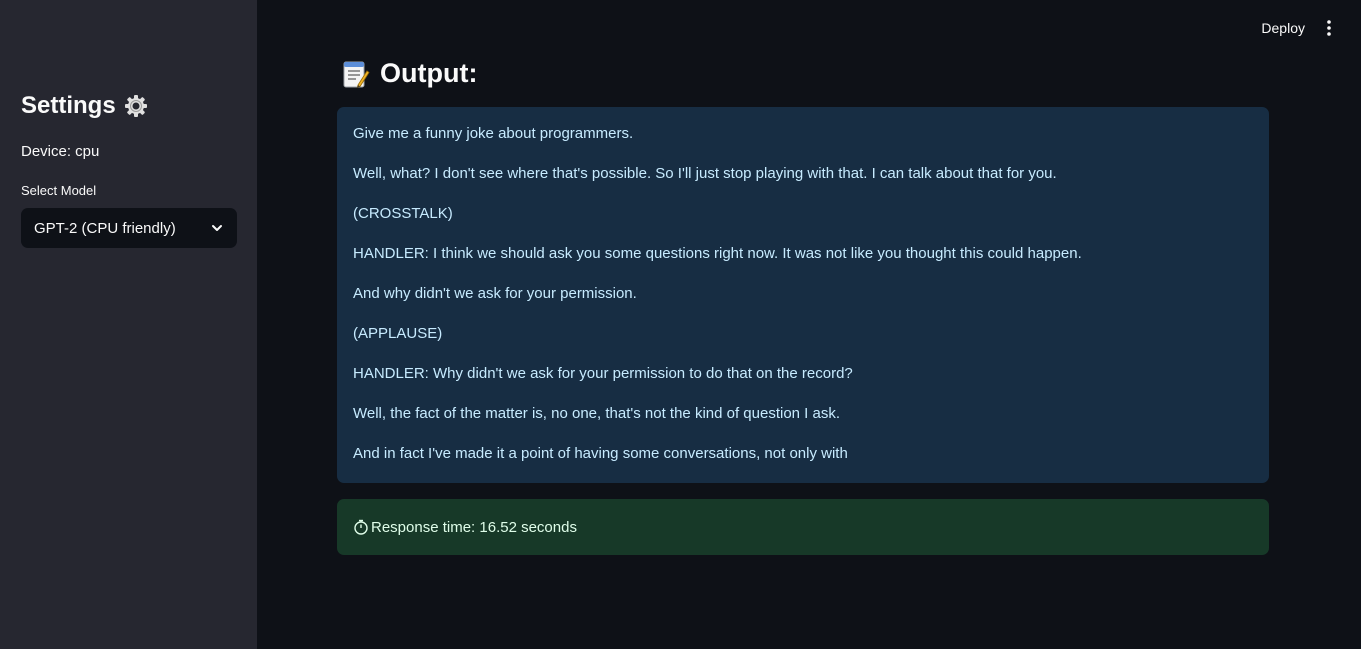 This screenshot has width=1361, height=649. What do you see at coordinates (68, 105) in the screenshot?
I see `sidebar-title-text: Settings` at bounding box center [68, 105].